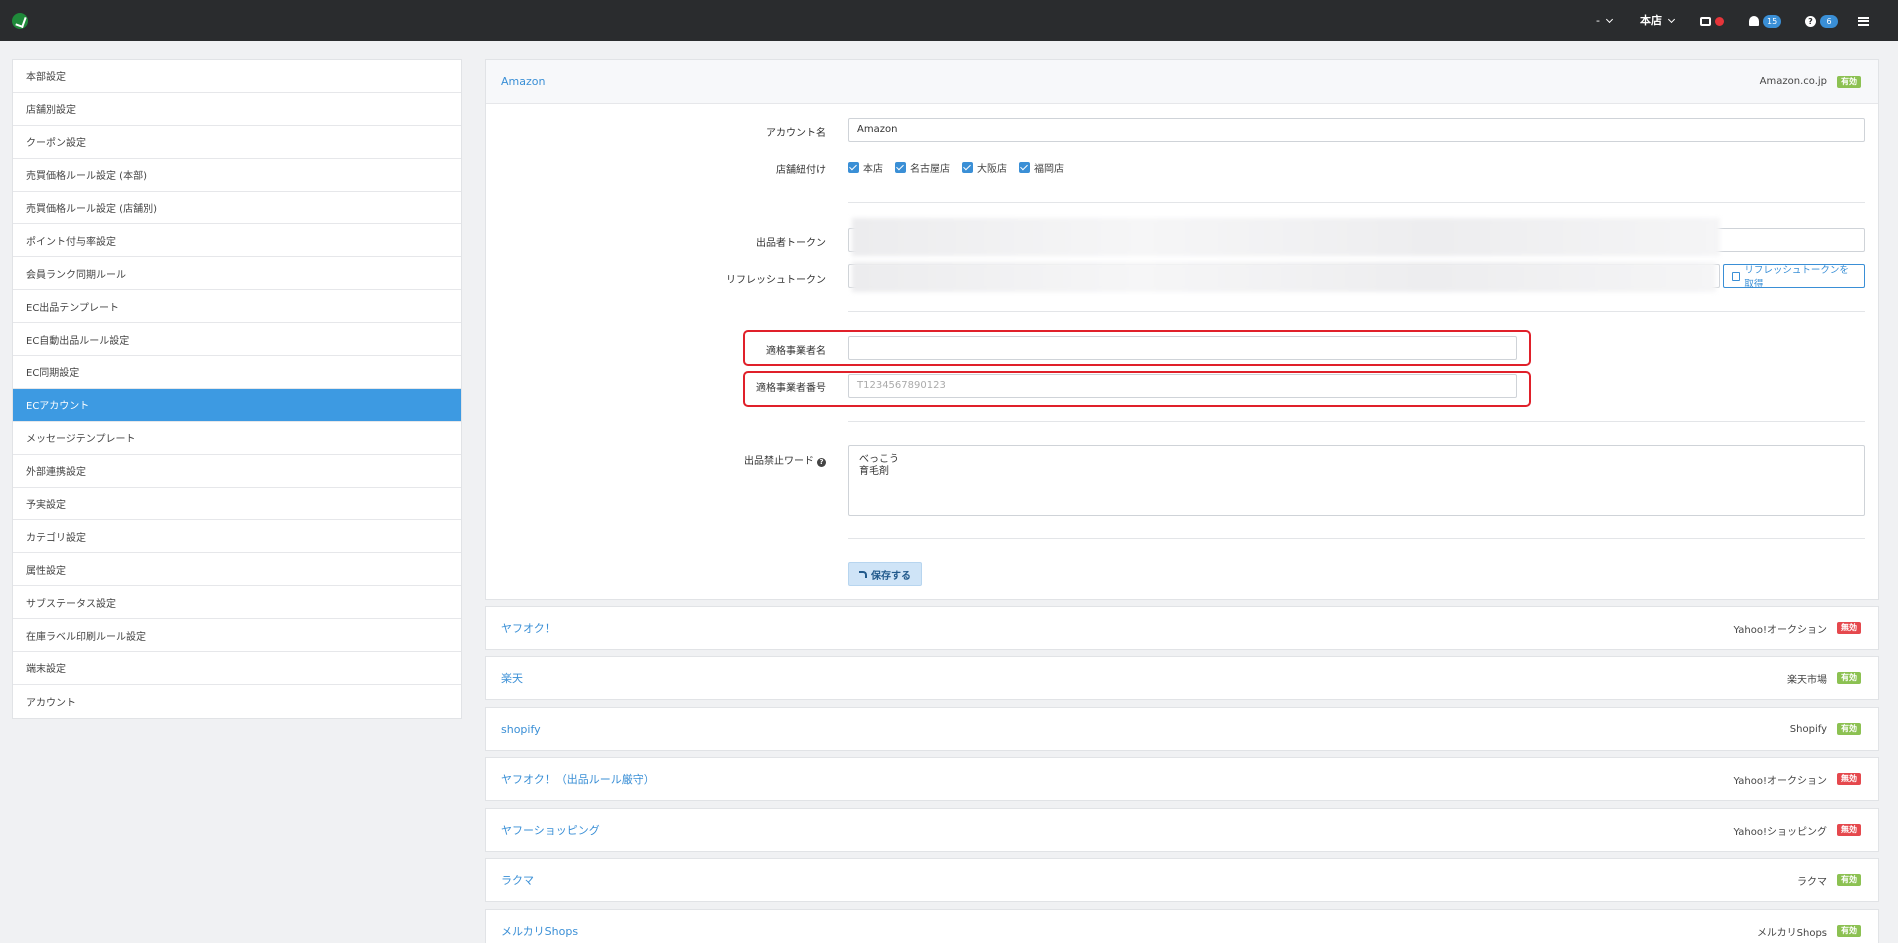 The height and width of the screenshot is (943, 1898). What do you see at coordinates (1807, 680) in the screenshot?
I see `store-name: 楽天市場` at bounding box center [1807, 680].